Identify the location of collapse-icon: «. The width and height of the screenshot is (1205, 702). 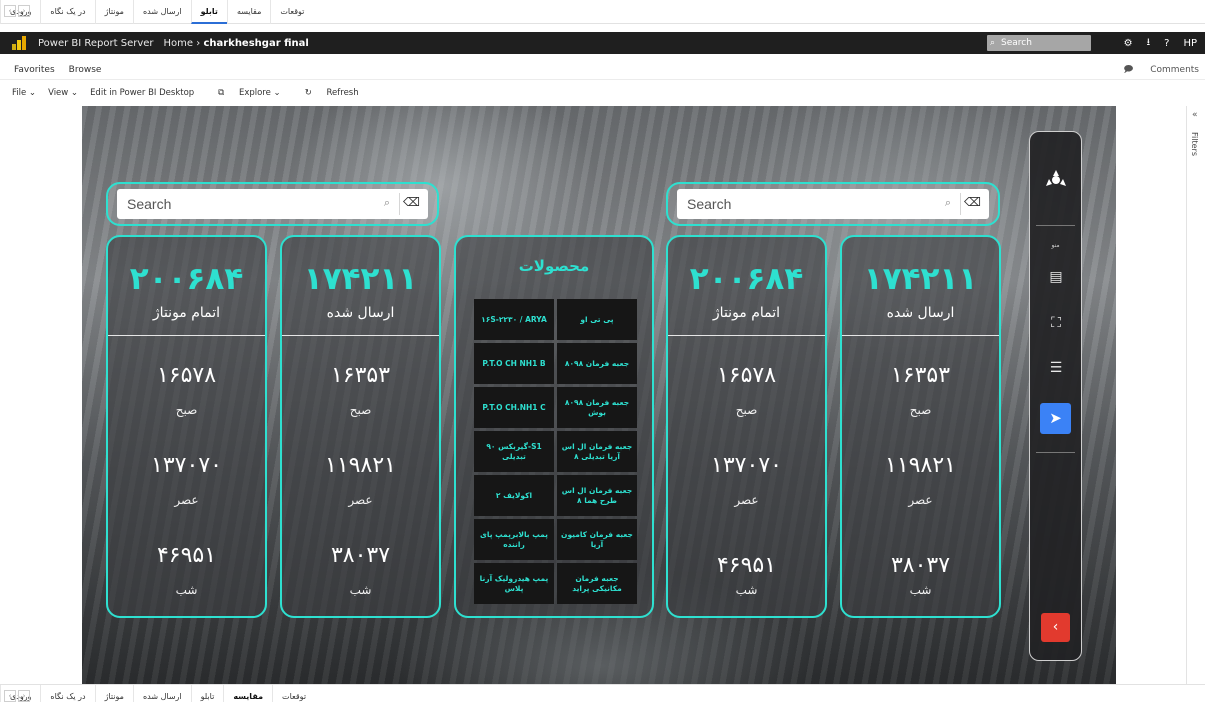
(1195, 115).